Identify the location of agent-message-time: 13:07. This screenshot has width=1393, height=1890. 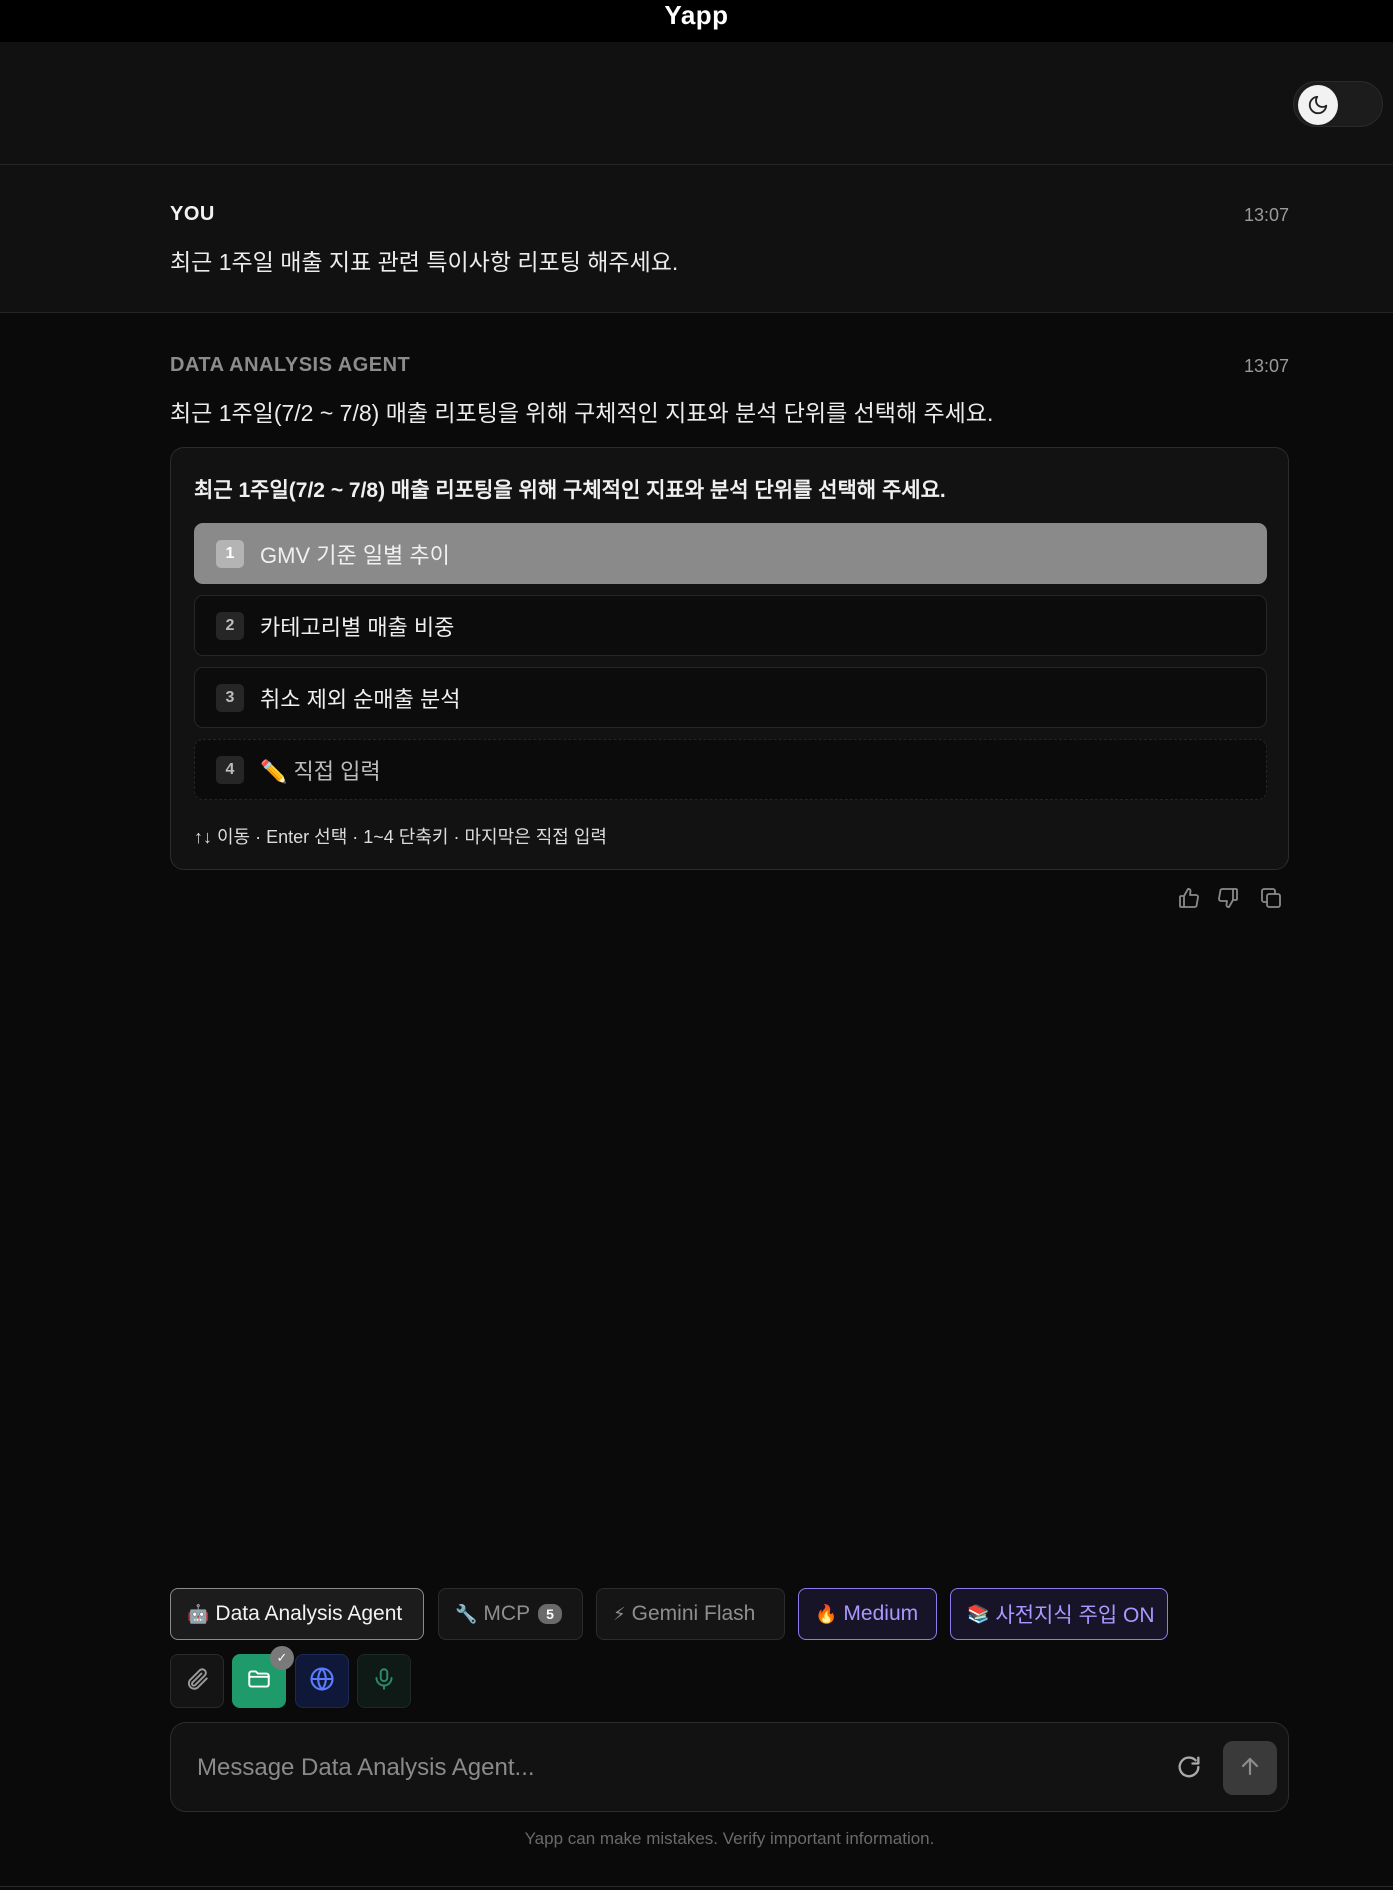
(1266, 366).